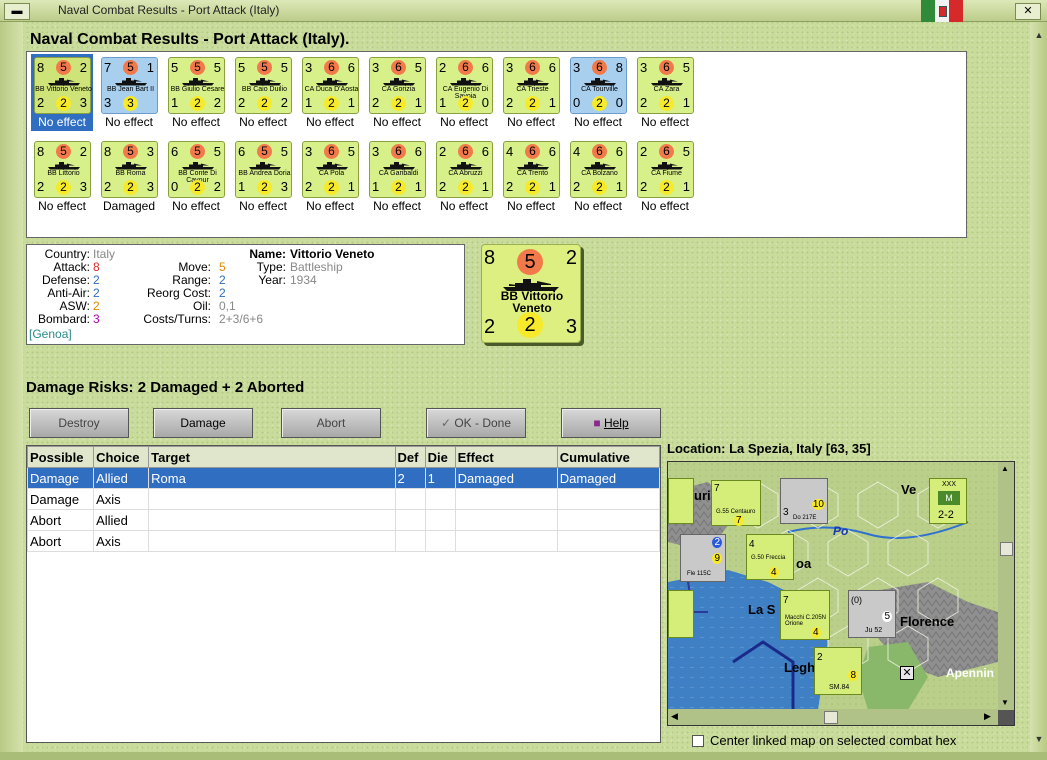  What do you see at coordinates (674, 716) in the screenshot?
I see `map-scroll-left-icon: ◀` at bounding box center [674, 716].